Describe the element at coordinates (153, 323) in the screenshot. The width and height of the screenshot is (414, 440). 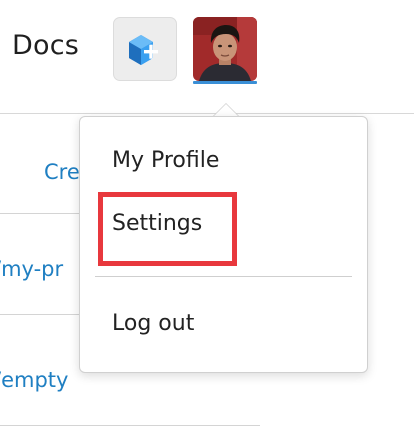
I see `menu-item-label: Log out` at that location.